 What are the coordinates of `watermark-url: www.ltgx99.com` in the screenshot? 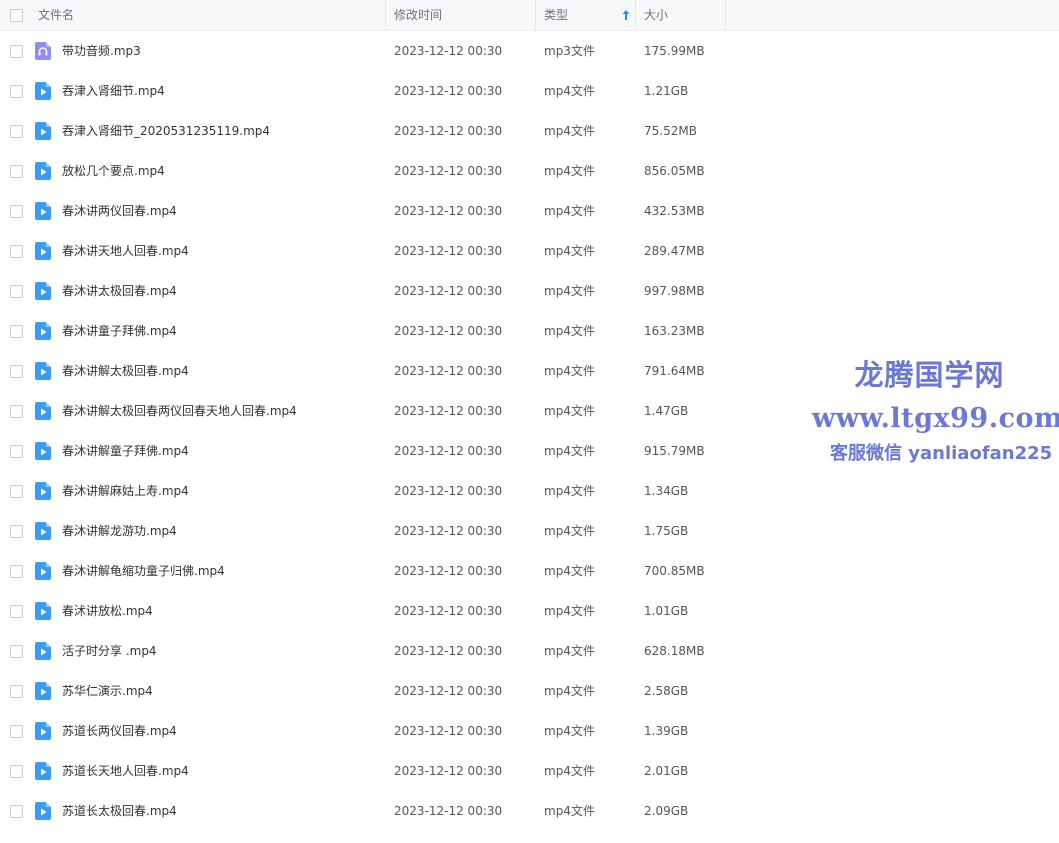 It's located at (935, 418).